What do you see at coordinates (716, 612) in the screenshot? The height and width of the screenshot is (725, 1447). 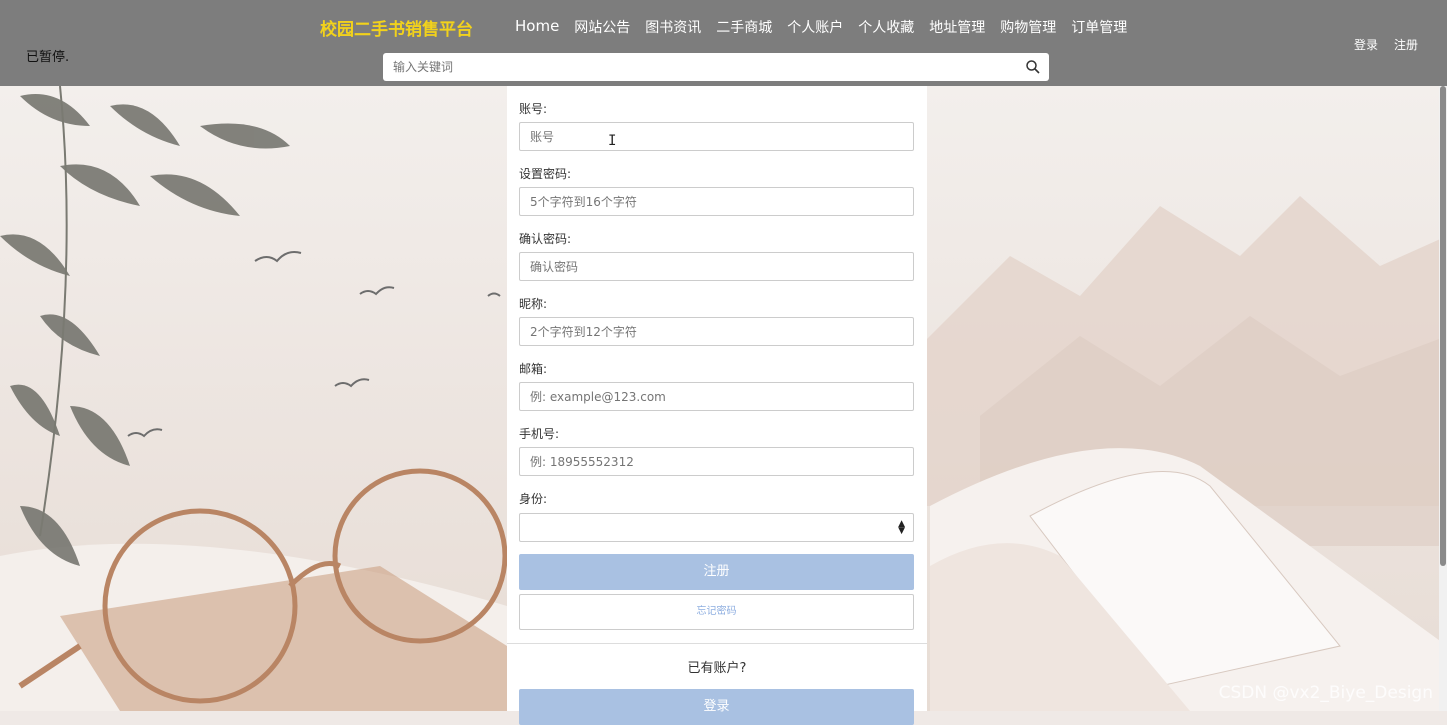 I see `forgot-password-button: 忘记密码` at bounding box center [716, 612].